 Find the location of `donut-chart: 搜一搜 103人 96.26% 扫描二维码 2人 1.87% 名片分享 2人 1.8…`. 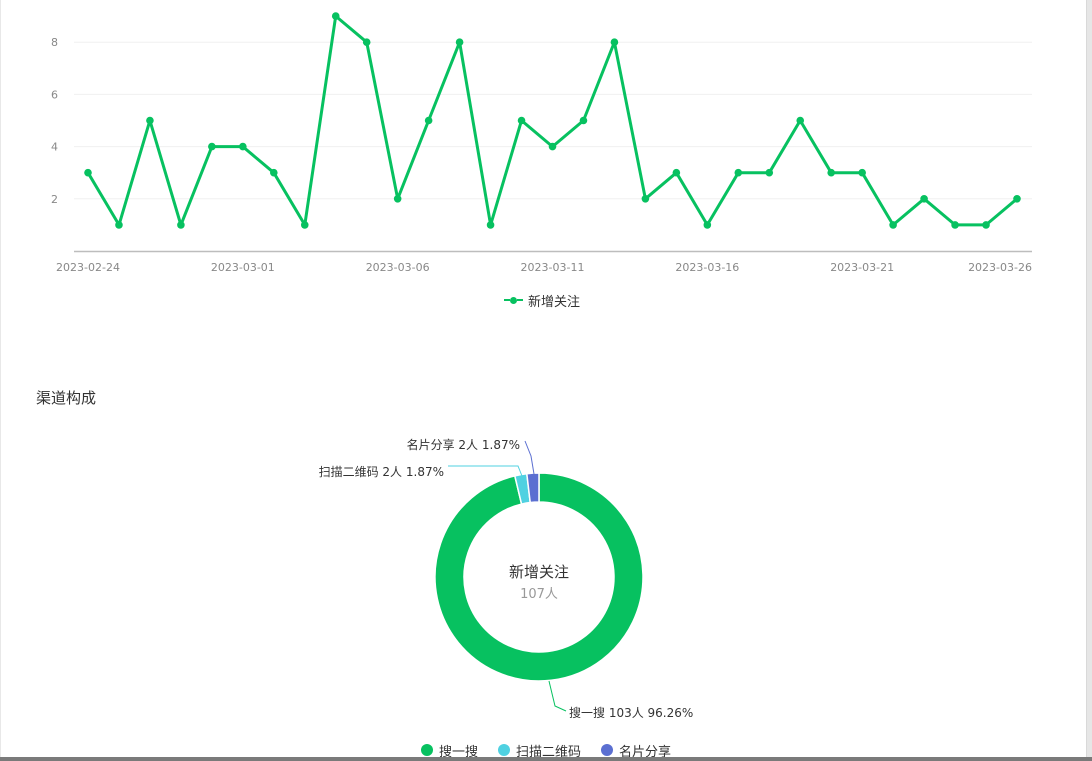

donut-chart: 搜一搜 103人 96.26% 扫描二维码 2人 1.87% 名片分享 2人 1.8… is located at coordinates (506, 578).